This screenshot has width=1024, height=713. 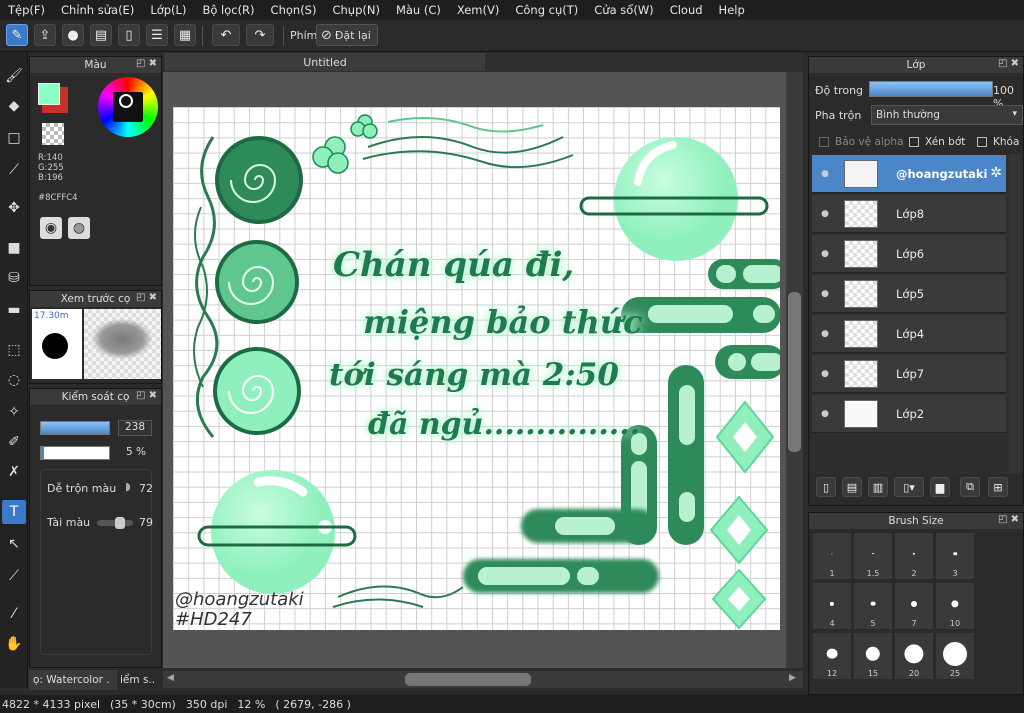 What do you see at coordinates (955, 656) in the screenshot?
I see `brush-size-option: 25` at bounding box center [955, 656].